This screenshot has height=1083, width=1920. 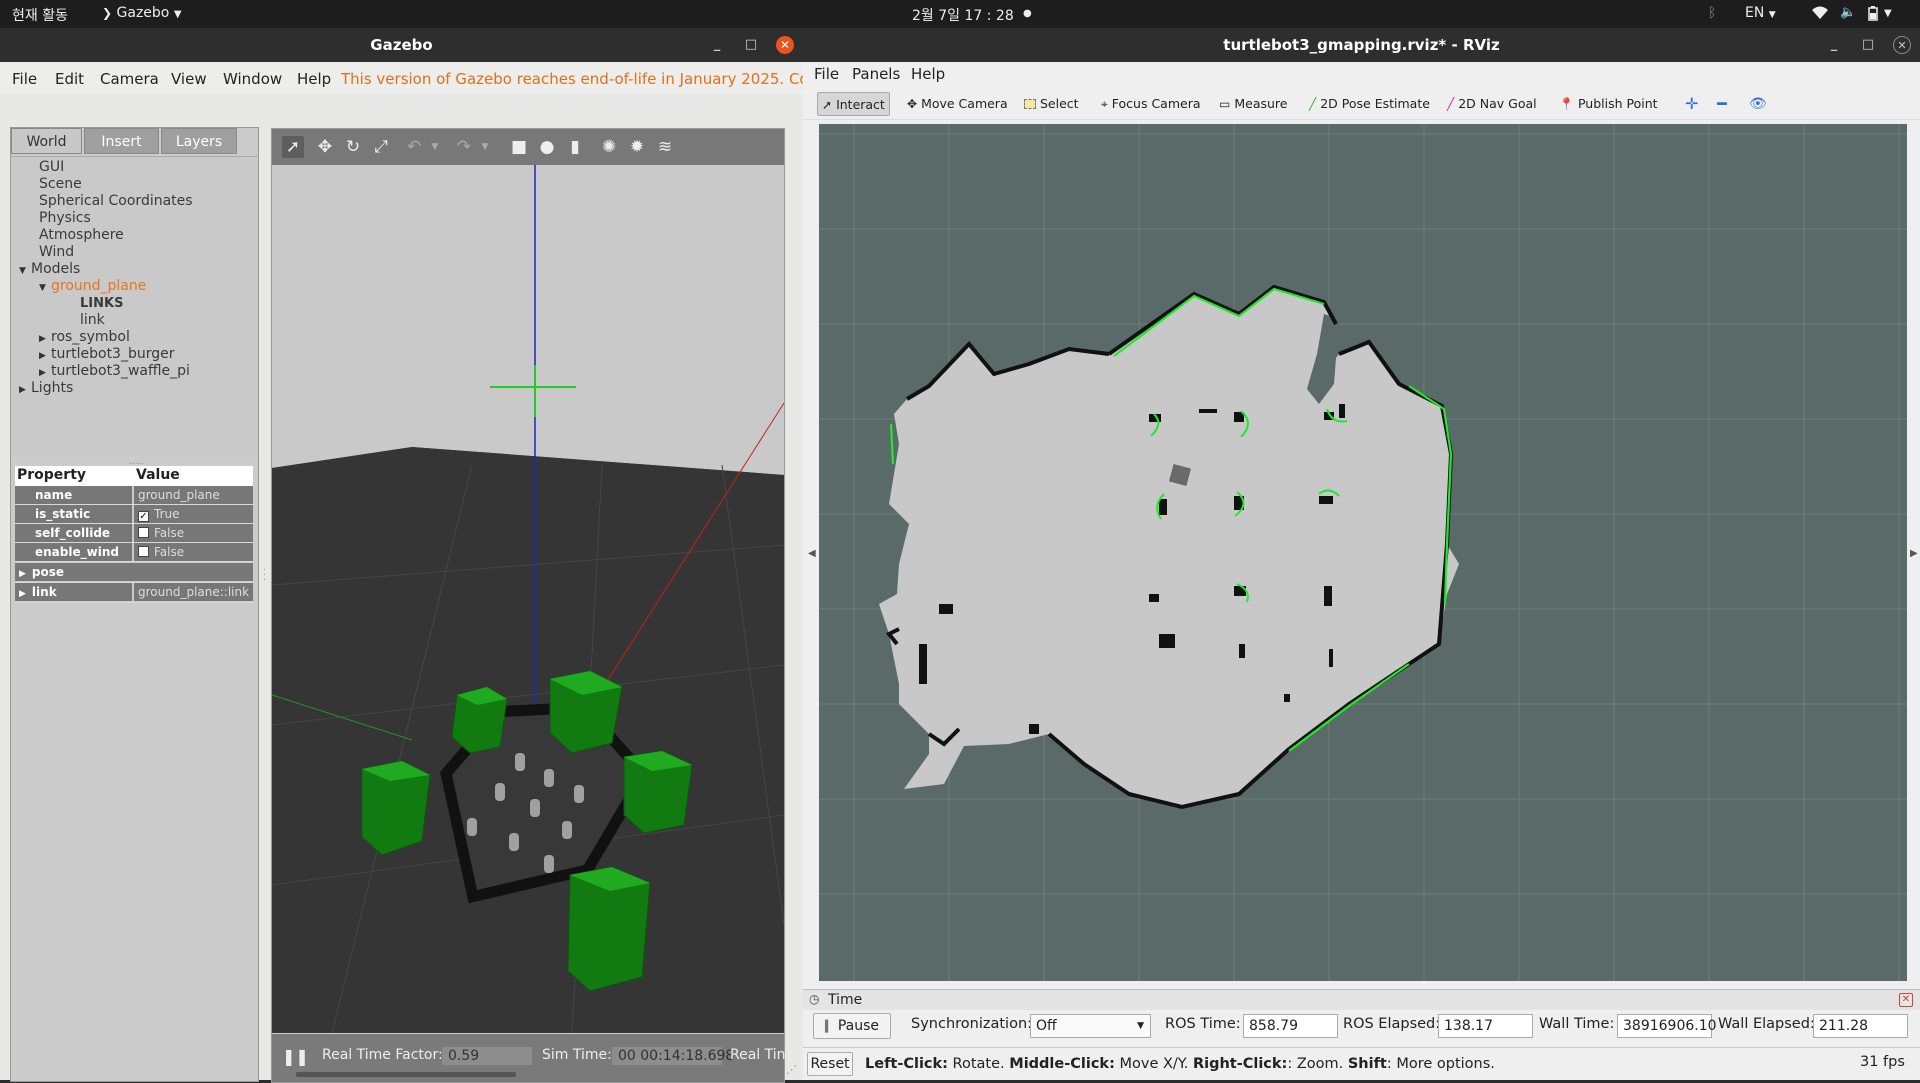 What do you see at coordinates (1361, 45) in the screenshot?
I see `rviz-title-bar: turtlebot3_gmapping.rviz* - RViz _ □ ✕` at bounding box center [1361, 45].